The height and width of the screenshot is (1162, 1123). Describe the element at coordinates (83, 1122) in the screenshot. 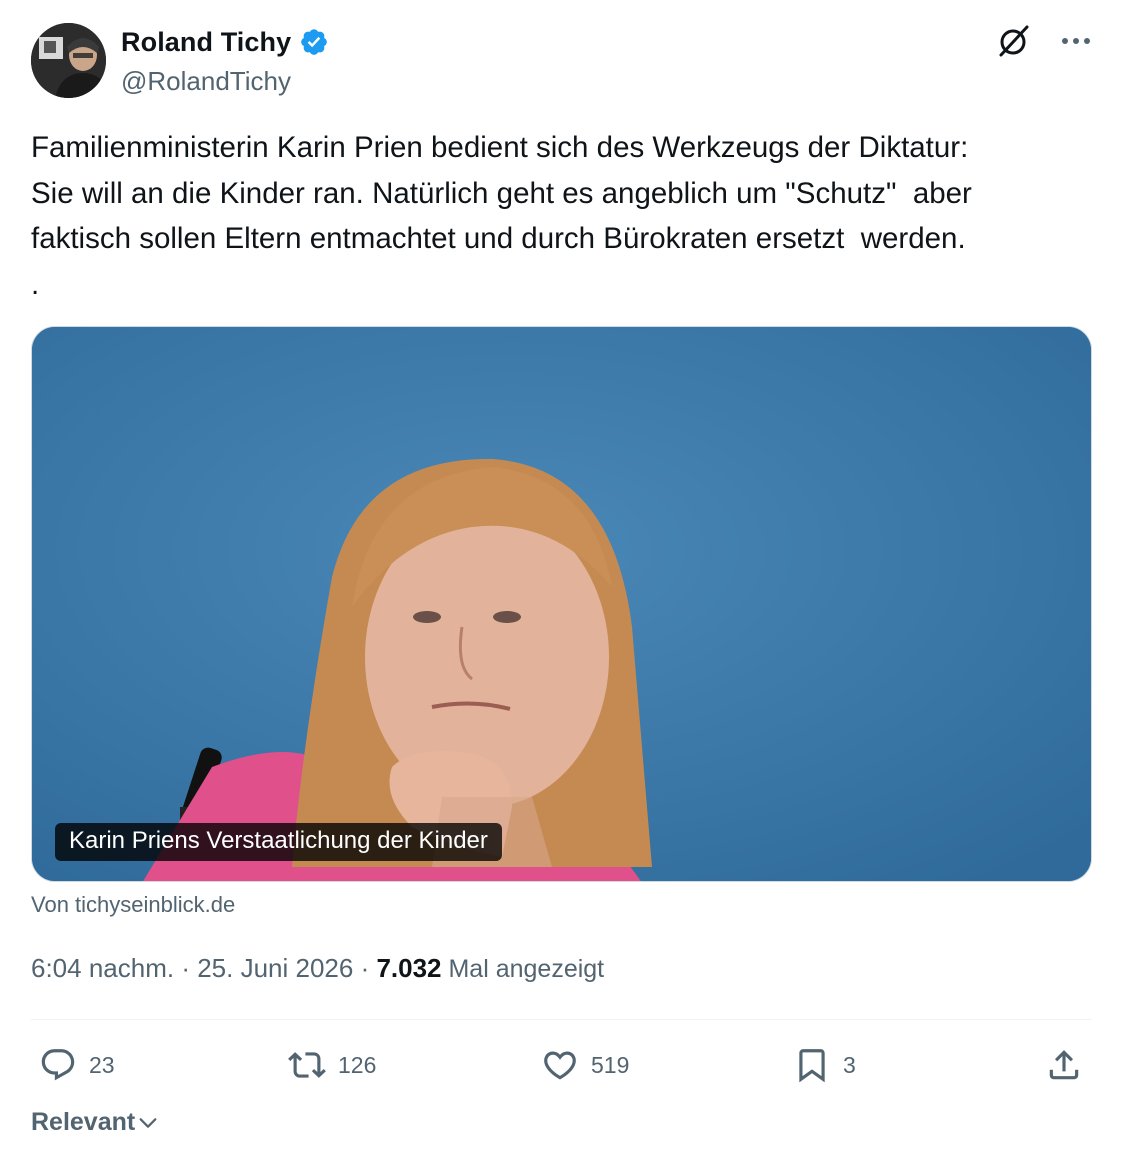

I see `sort-label: Relevant` at that location.